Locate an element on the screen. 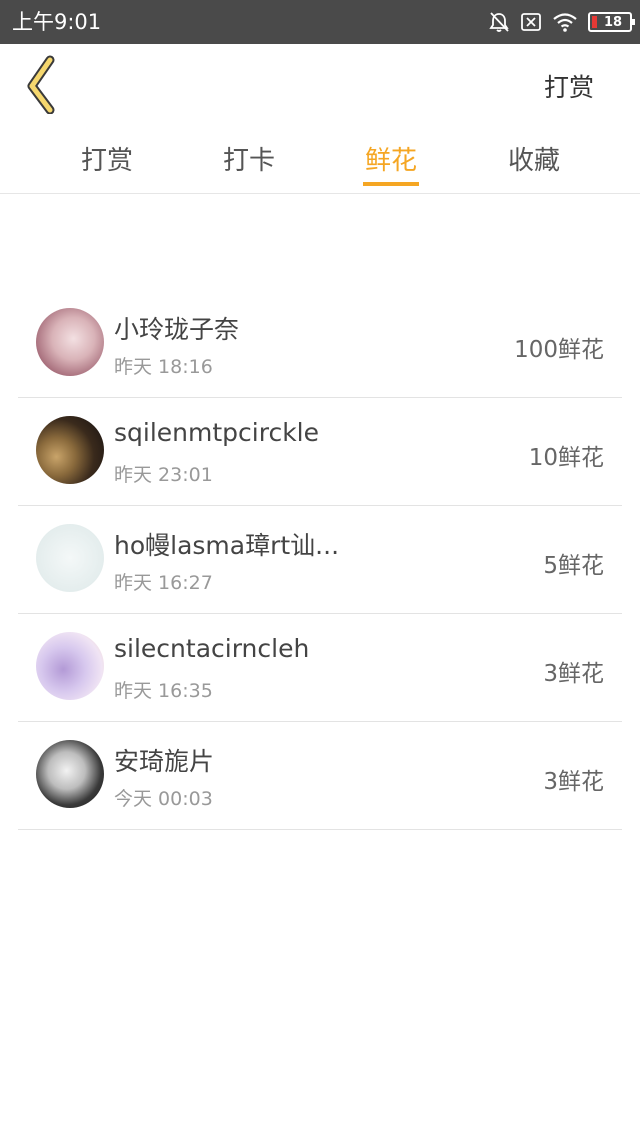 This screenshot has height=1138, width=640. list-item: silecntacirncleh 昨天 16:35 3鲜花 is located at coordinates (320, 668).